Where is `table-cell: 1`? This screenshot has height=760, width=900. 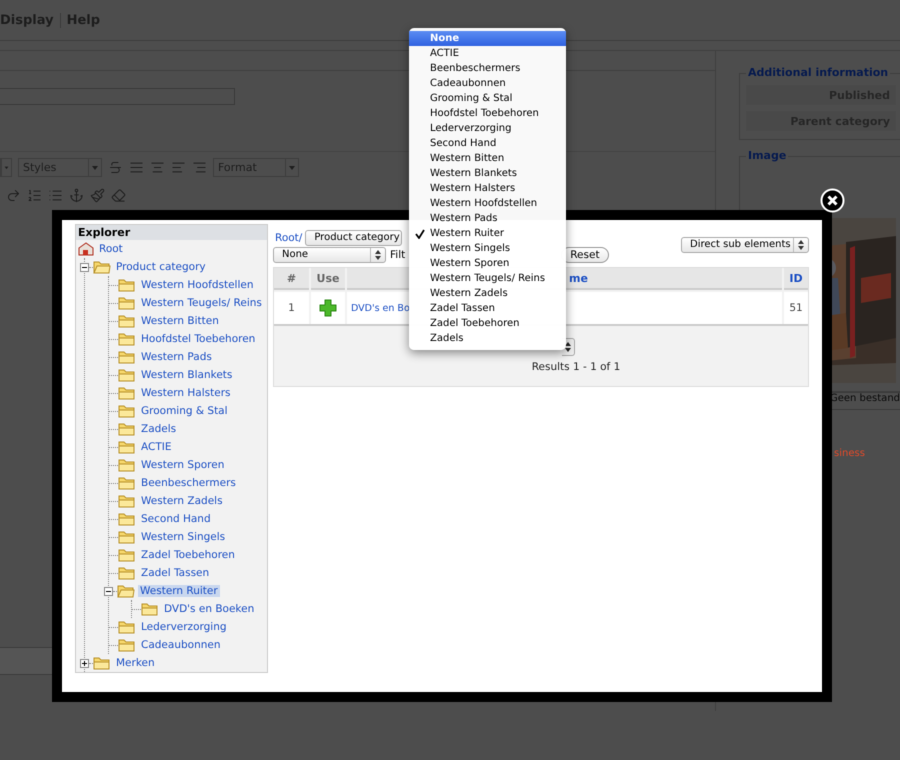
table-cell: 1 is located at coordinates (291, 308).